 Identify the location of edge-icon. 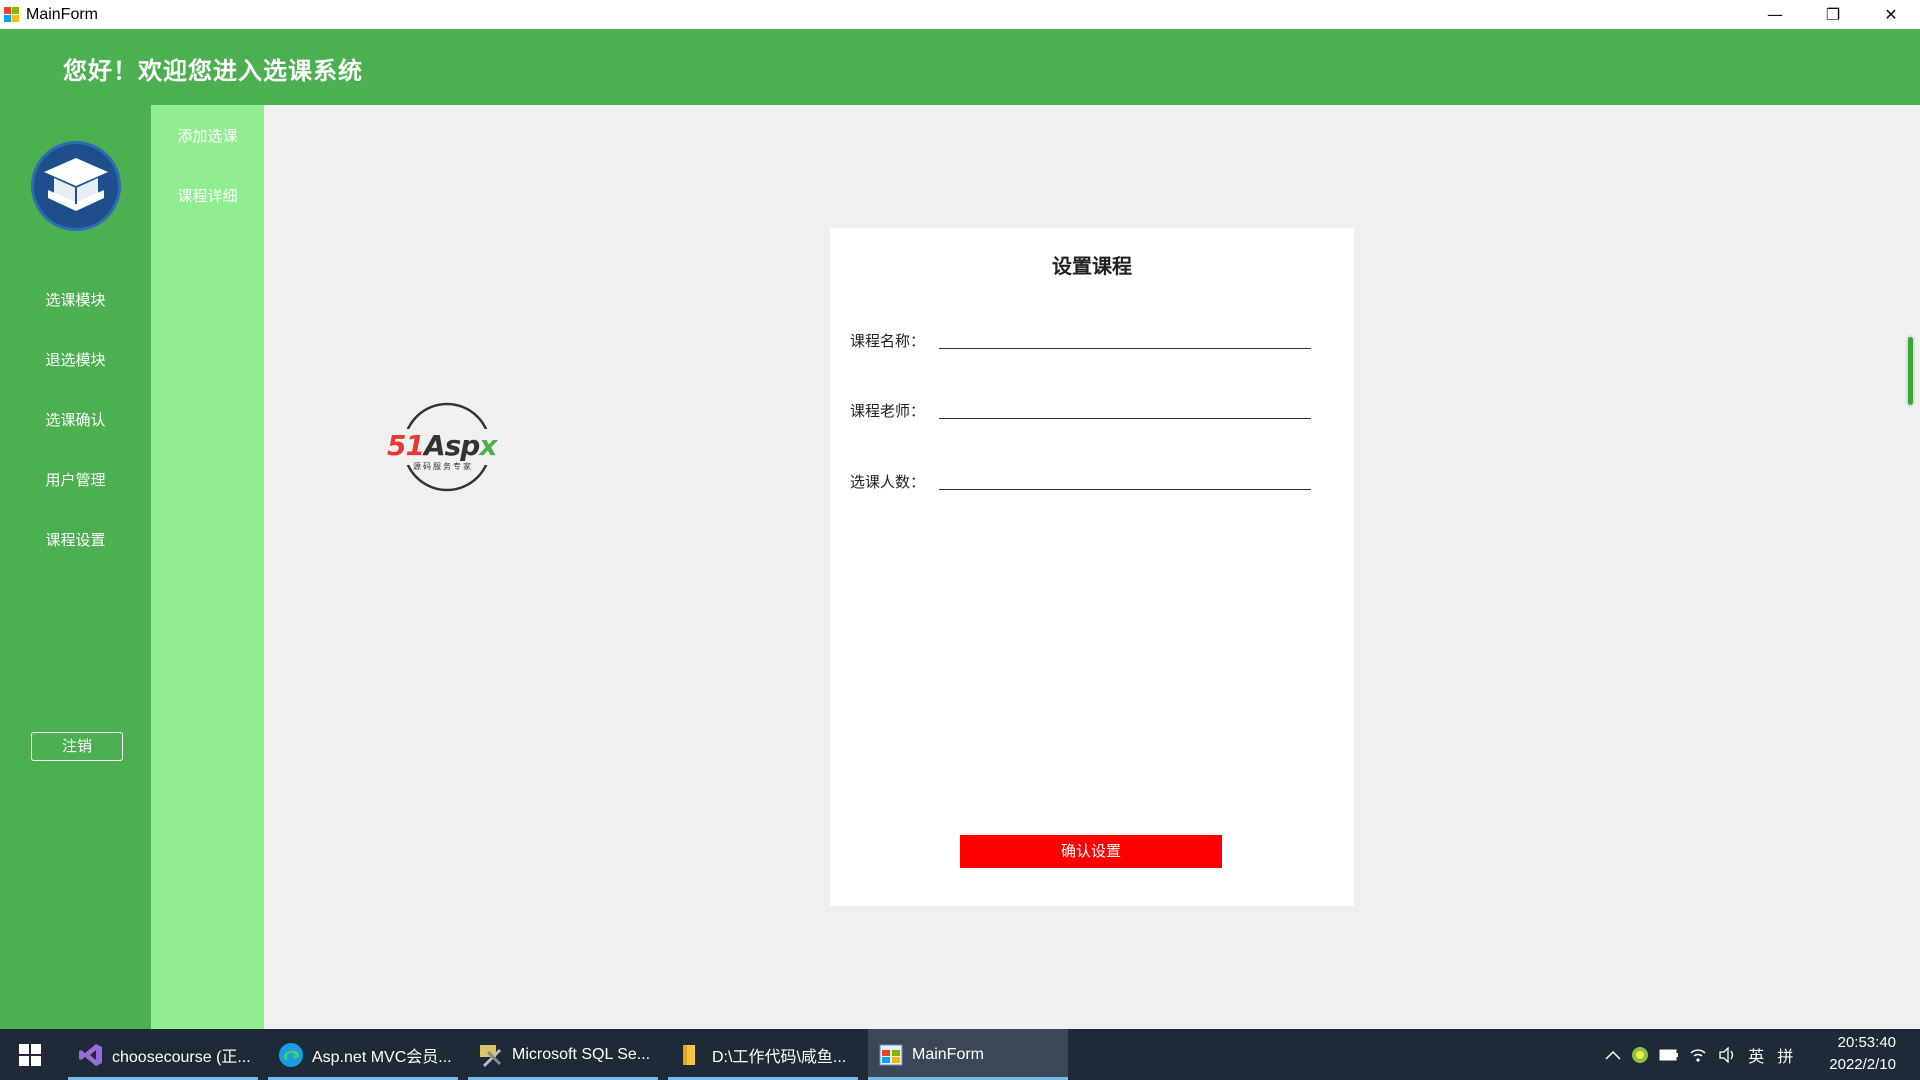
(291, 1054).